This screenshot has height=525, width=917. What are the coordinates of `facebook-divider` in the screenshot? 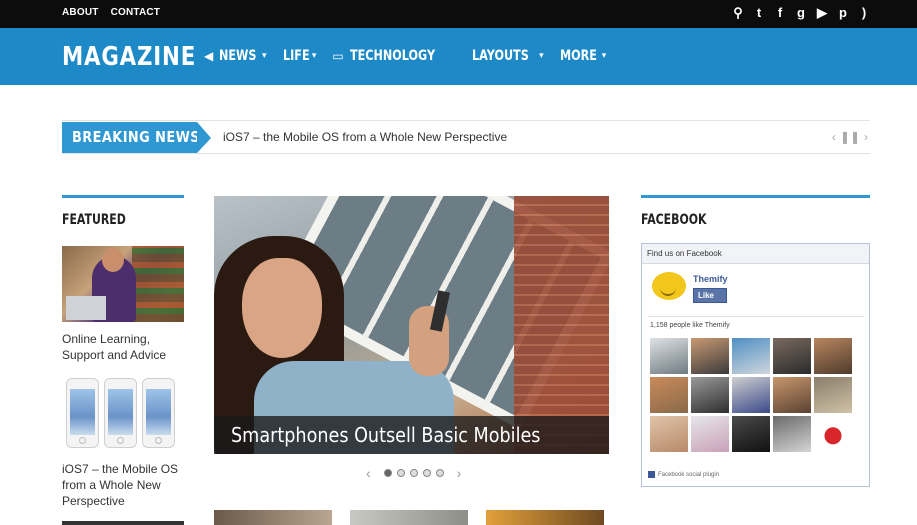 It's located at (755, 196).